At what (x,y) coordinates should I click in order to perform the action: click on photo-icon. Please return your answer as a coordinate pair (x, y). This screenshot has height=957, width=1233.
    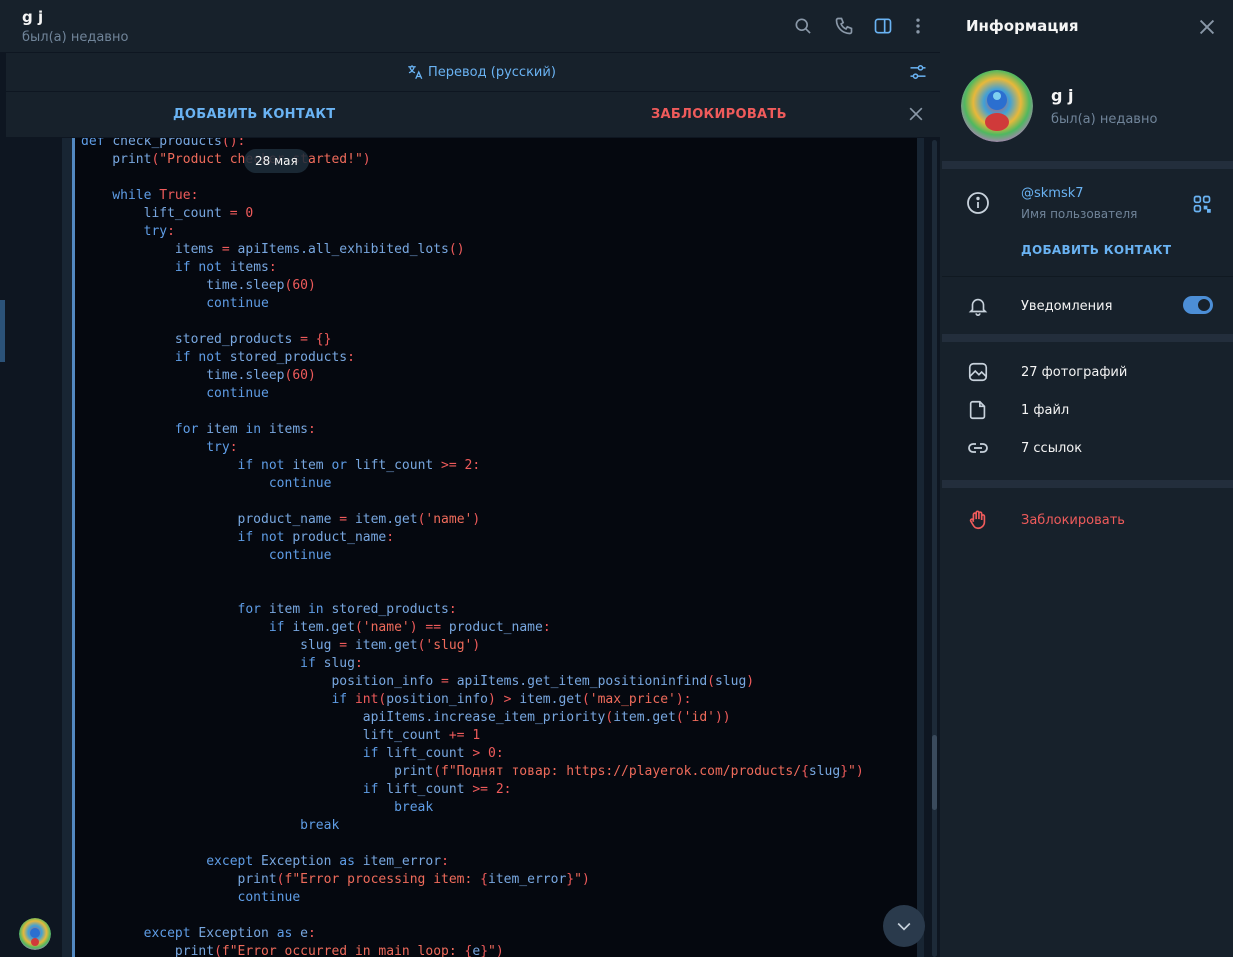
    Looking at the image, I should click on (978, 372).